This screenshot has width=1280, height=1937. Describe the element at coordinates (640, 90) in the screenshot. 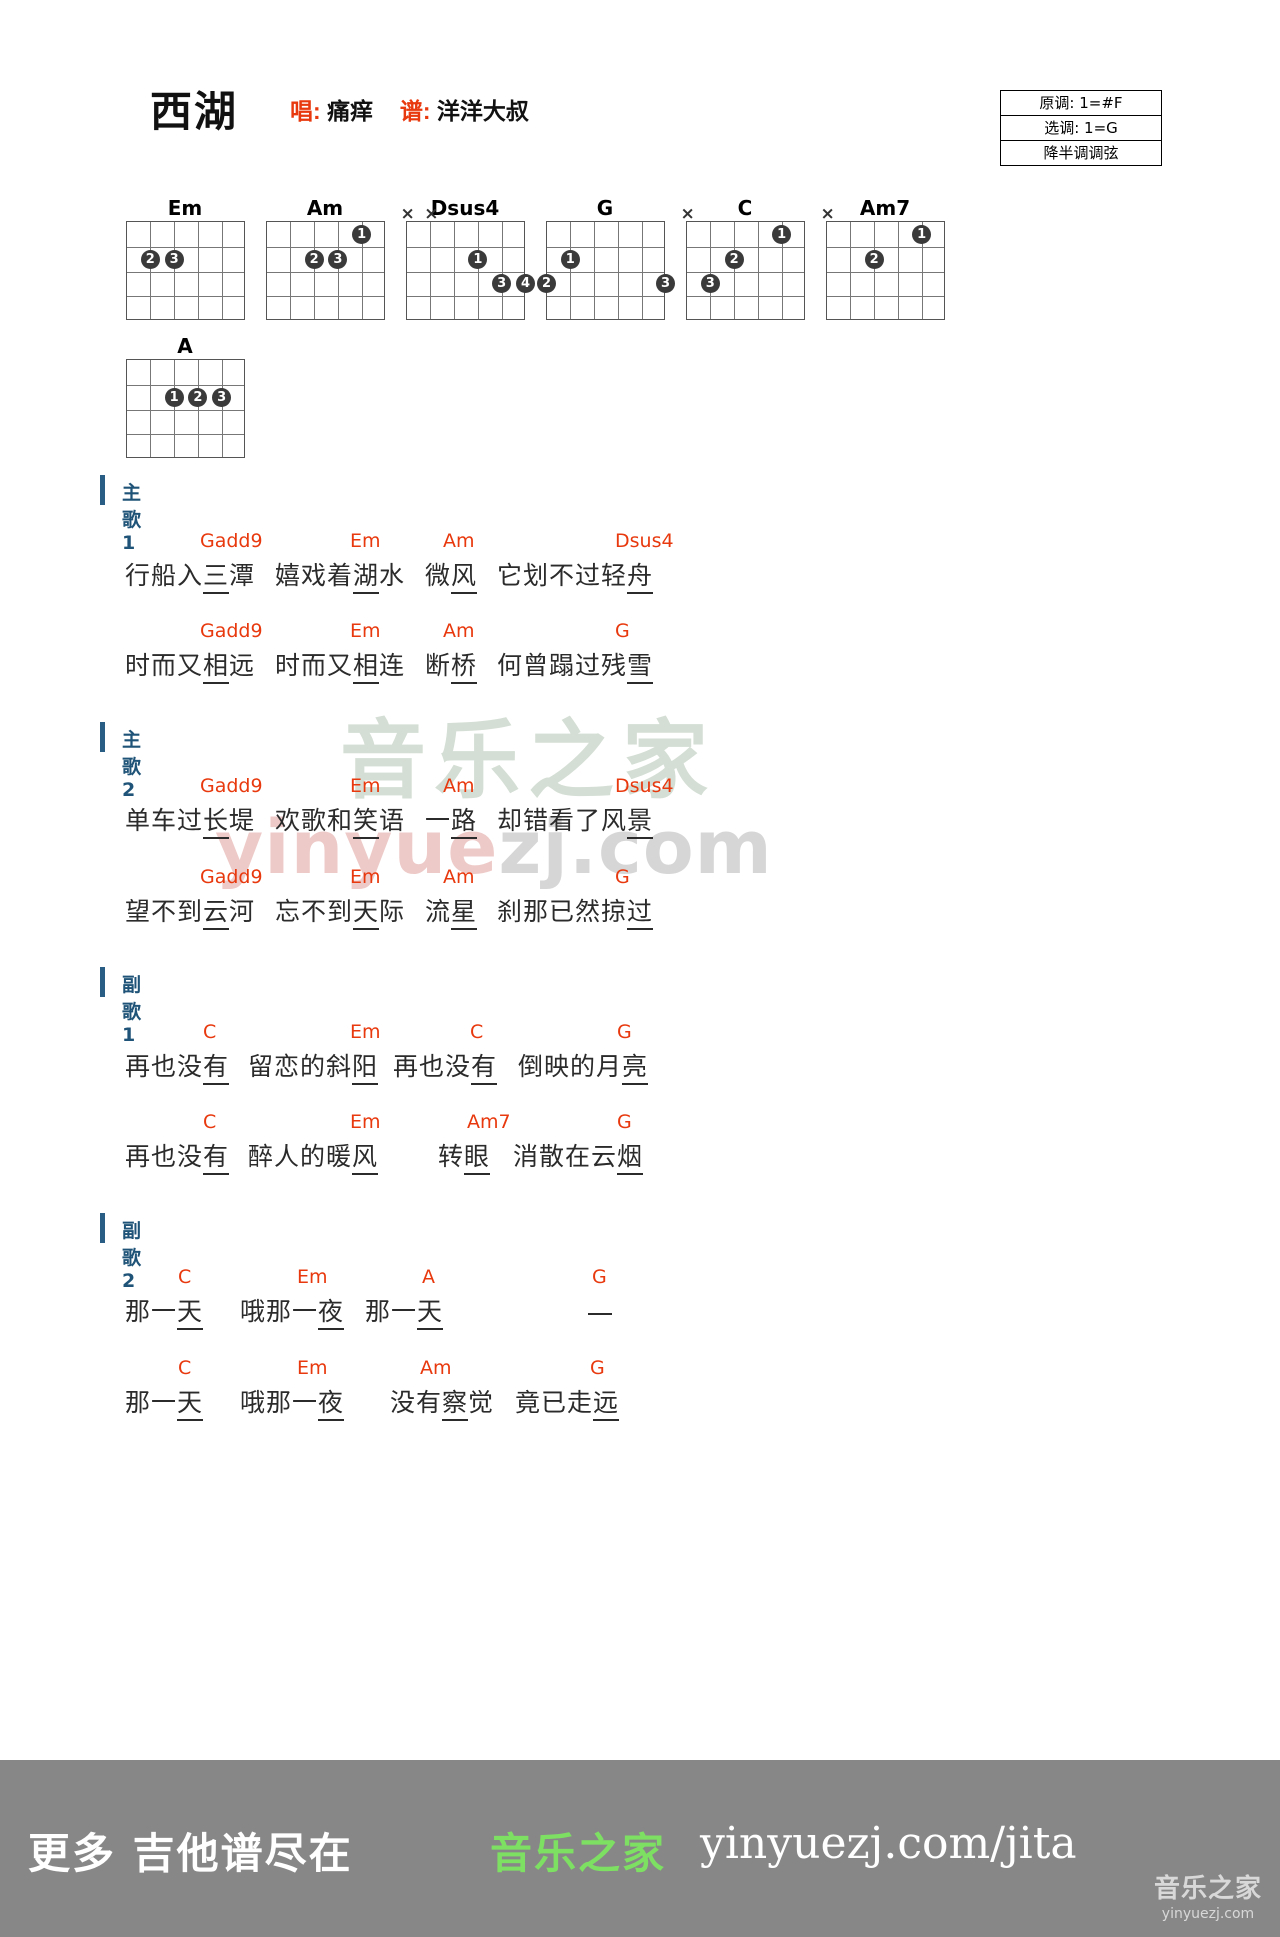

I see `sheet-header: 西湖 唱: 痛痒 谱: 洋洋大叔 原调: 1=#F 选调: 1=G 降半调调弦` at that location.